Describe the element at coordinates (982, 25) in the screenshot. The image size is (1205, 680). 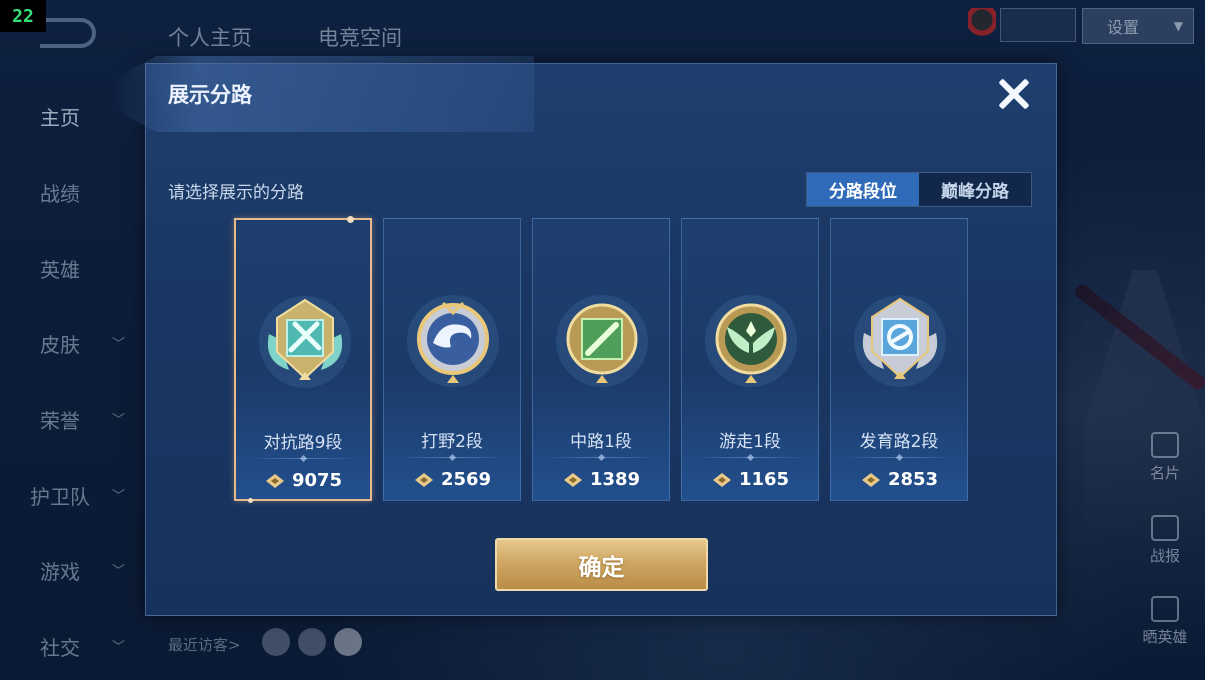
I see `user-avatar` at that location.